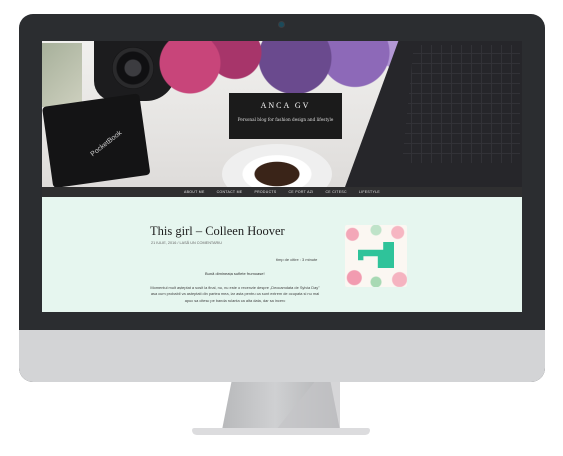 The image size is (563, 456). I want to click on sidebar-image, so click(376, 256).